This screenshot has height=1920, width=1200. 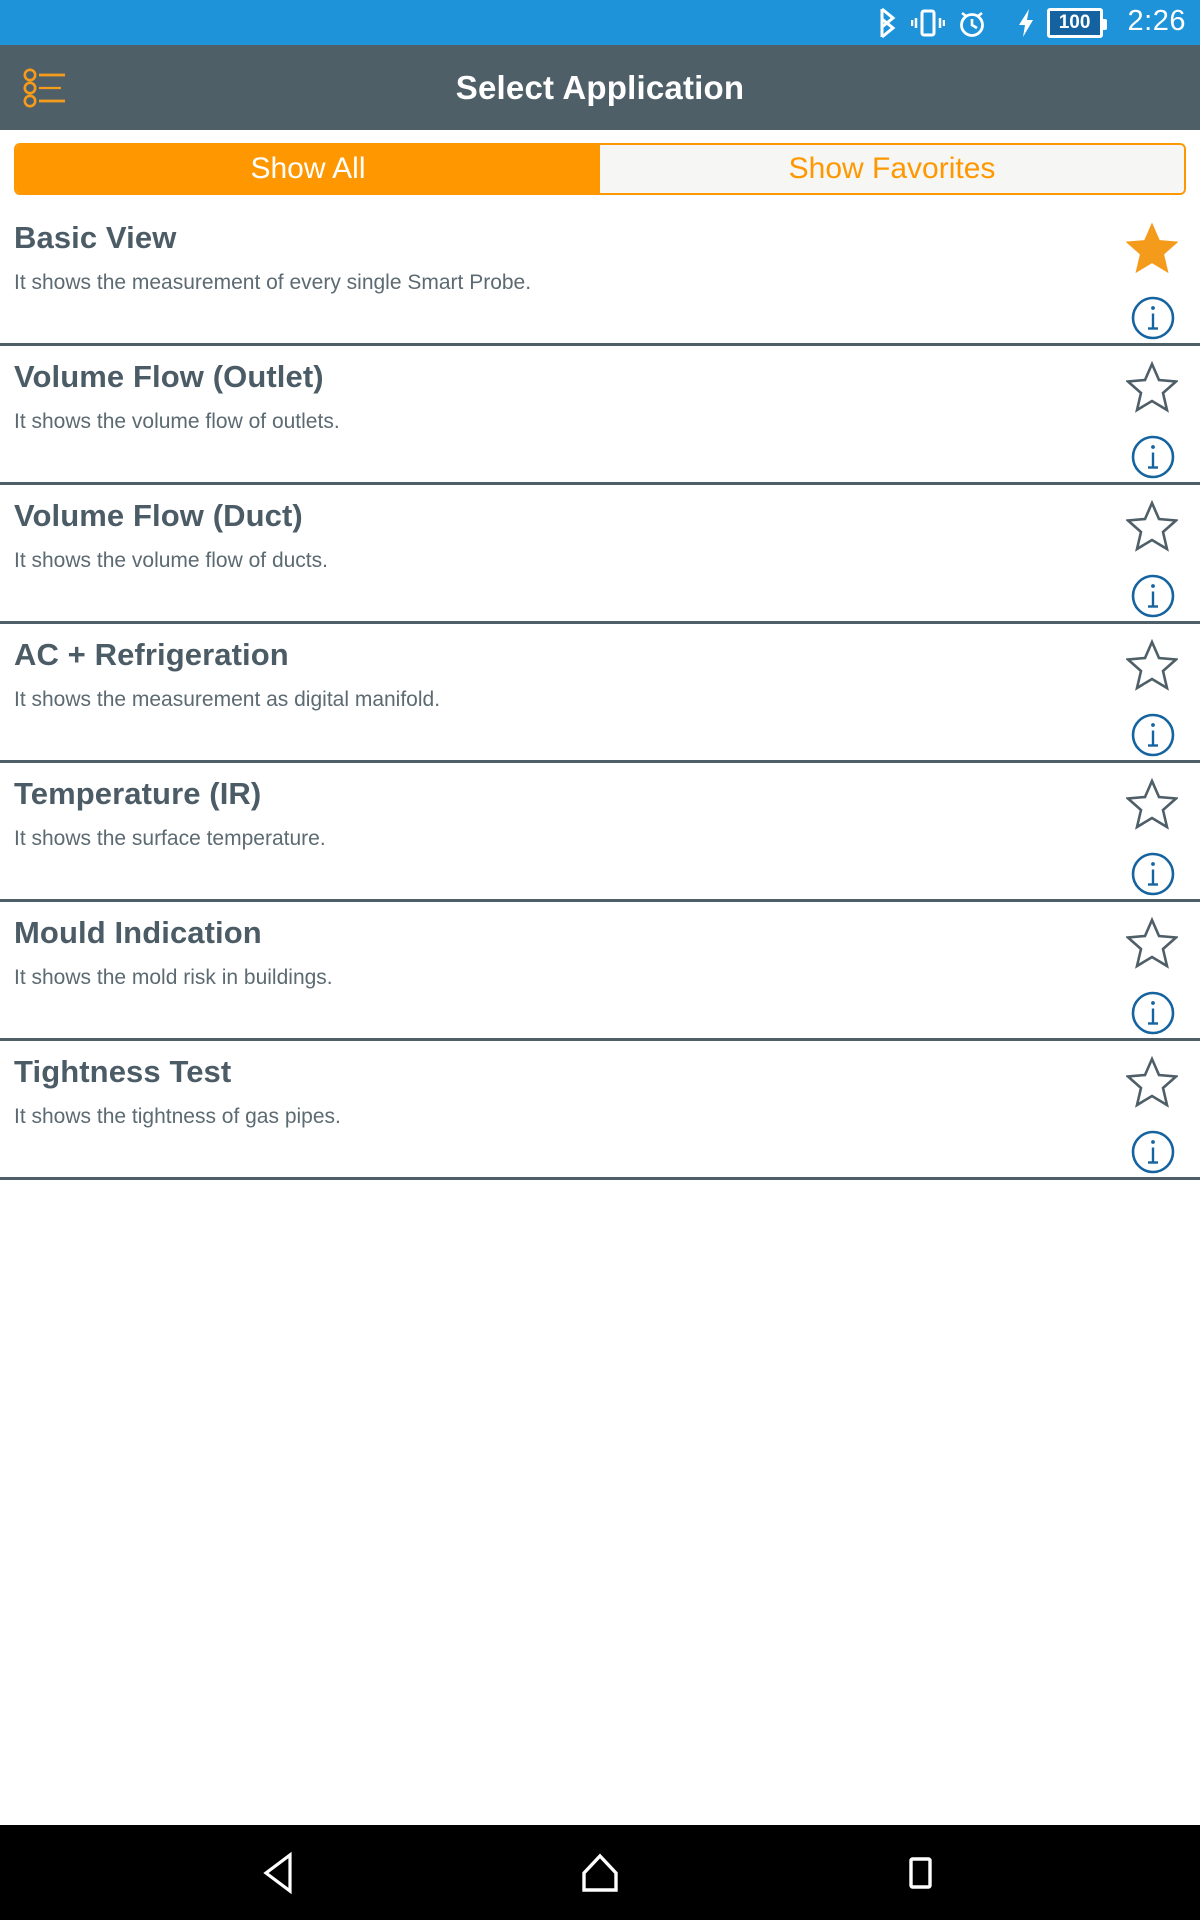 I want to click on list-item-description: It shows the surface temperature., so click(x=170, y=839).